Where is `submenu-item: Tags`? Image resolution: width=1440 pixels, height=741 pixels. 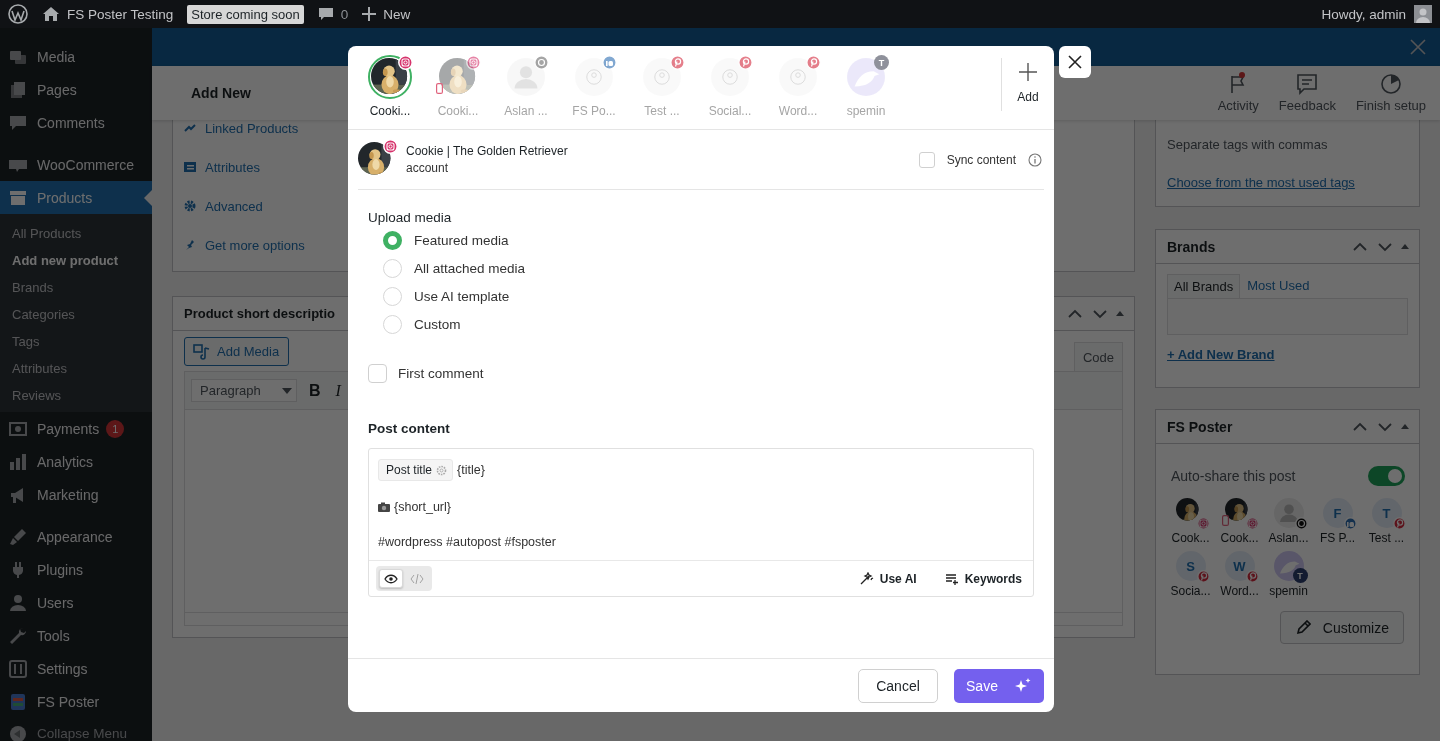
submenu-item: Tags is located at coordinates (76, 341).